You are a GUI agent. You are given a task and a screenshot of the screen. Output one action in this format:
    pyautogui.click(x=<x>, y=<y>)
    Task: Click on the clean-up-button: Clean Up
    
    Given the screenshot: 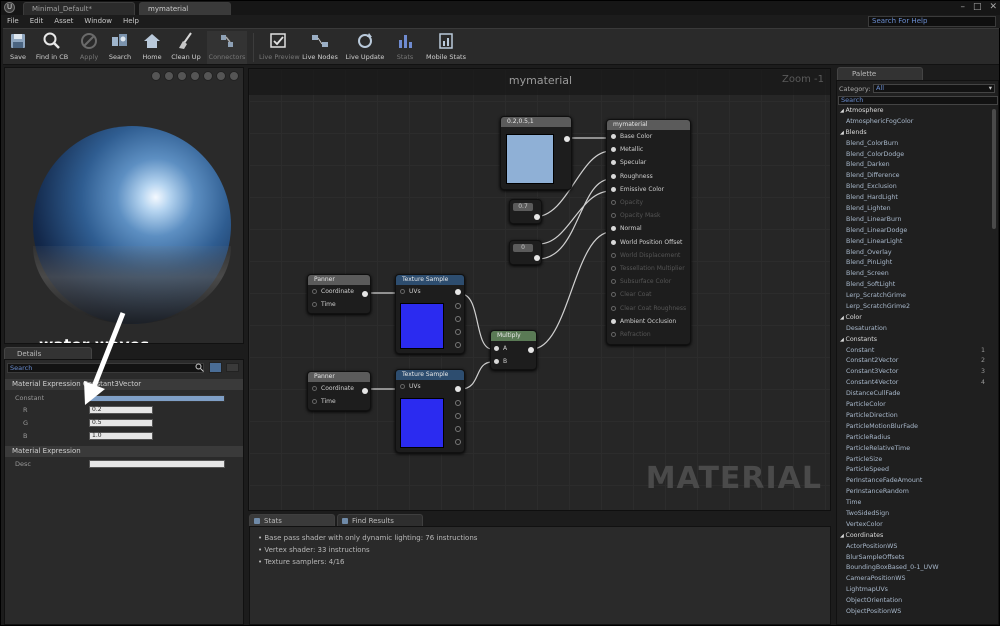 What is the action you would take?
    pyautogui.click(x=186, y=47)
    